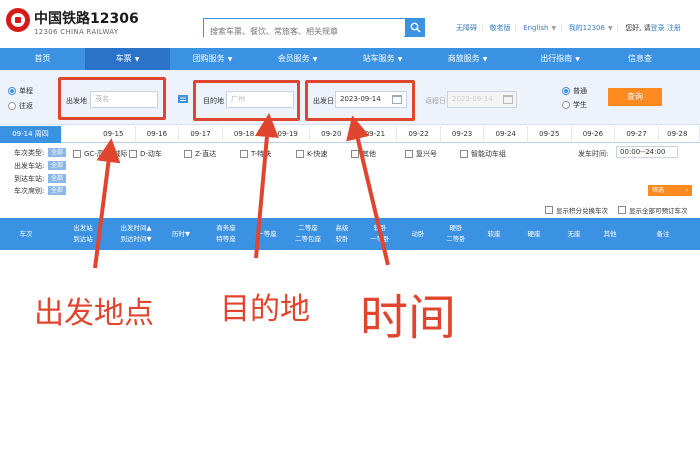 The height and width of the screenshot is (455, 700). Describe the element at coordinates (107, 203) in the screenshot. I see `arrow-origin` at that location.